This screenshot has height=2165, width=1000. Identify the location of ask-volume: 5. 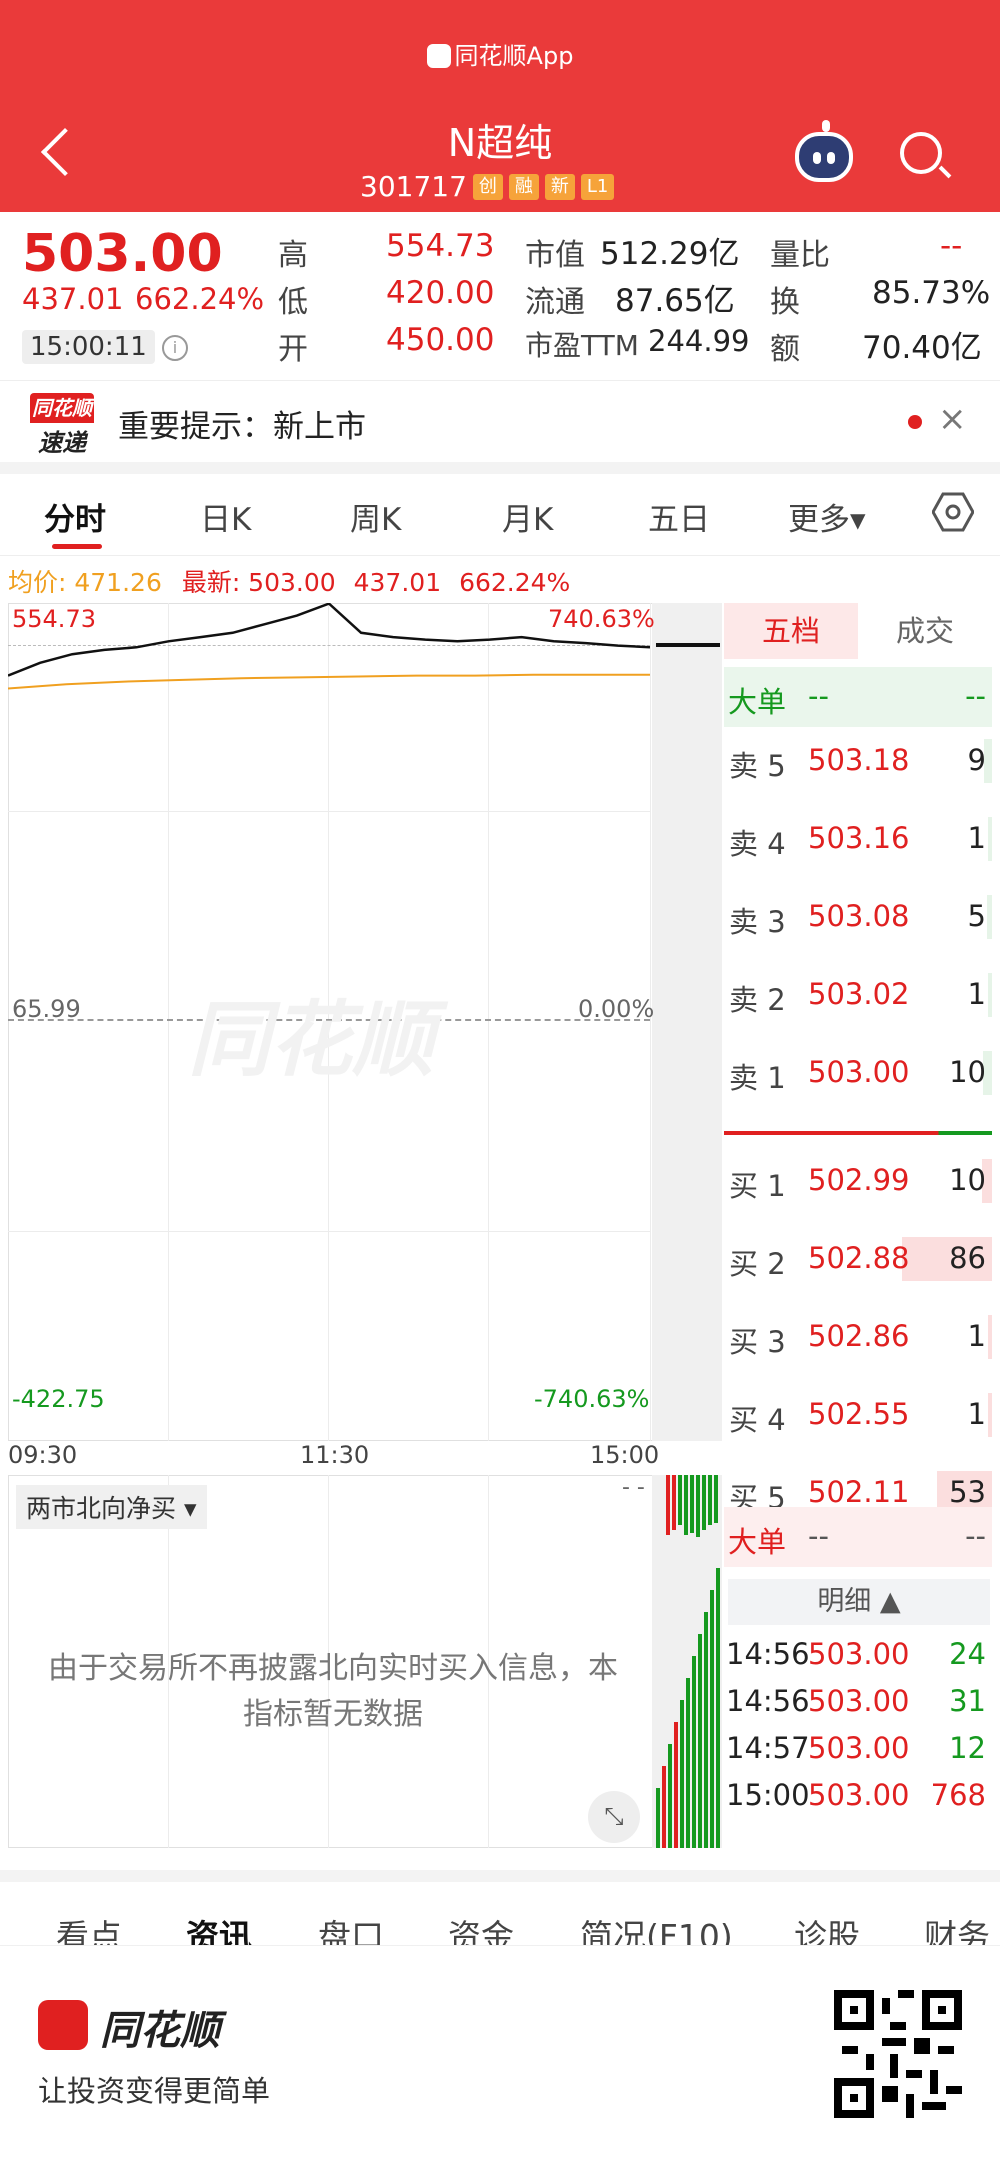
(976, 916).